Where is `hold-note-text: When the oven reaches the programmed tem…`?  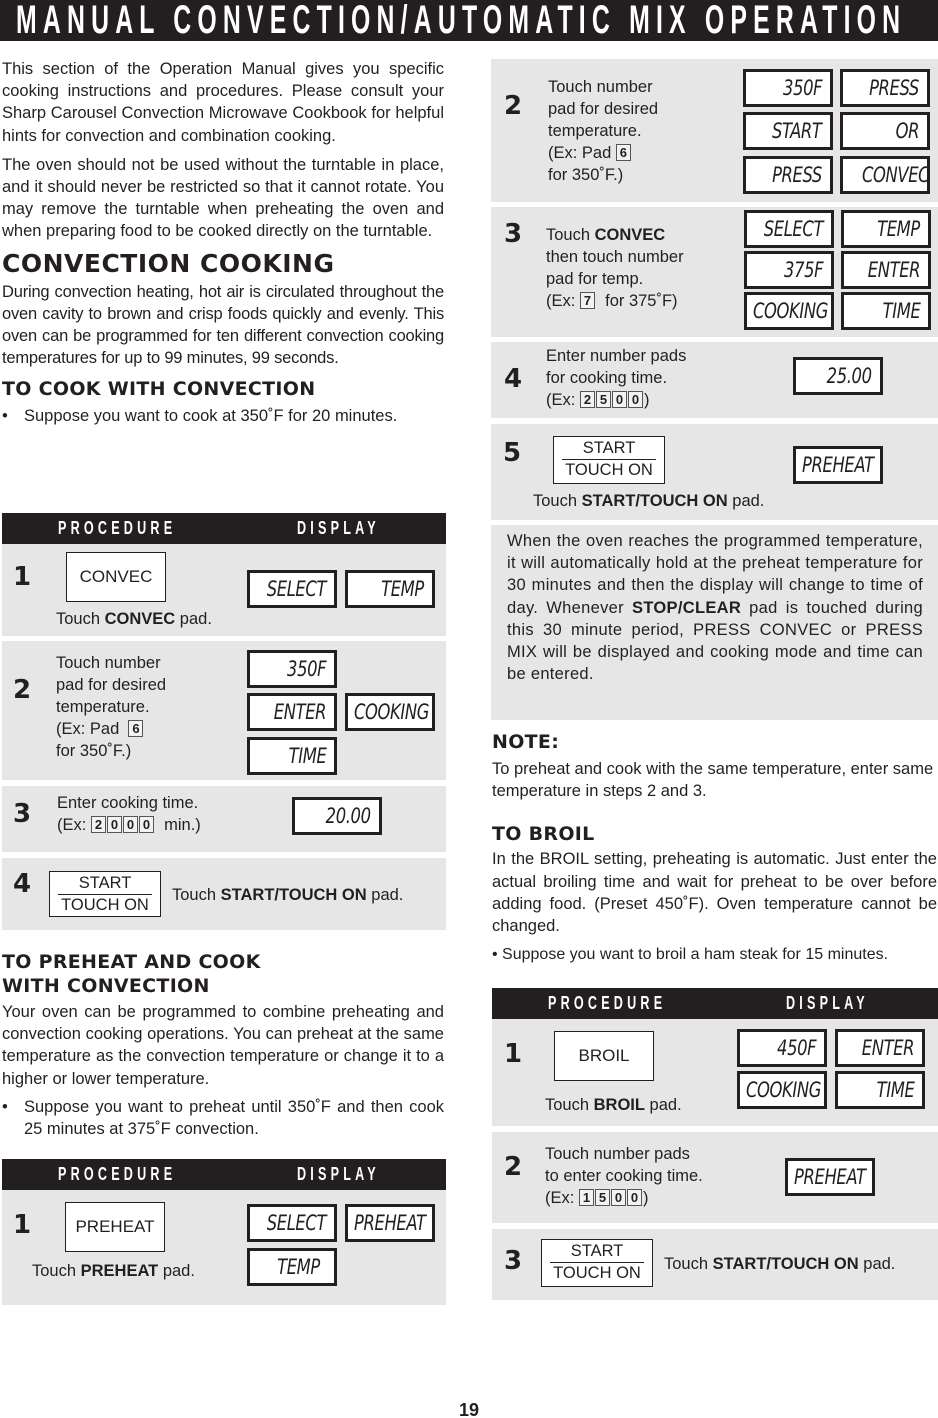
hold-note-text: When the oven reaches the programmed tem… is located at coordinates (715, 608).